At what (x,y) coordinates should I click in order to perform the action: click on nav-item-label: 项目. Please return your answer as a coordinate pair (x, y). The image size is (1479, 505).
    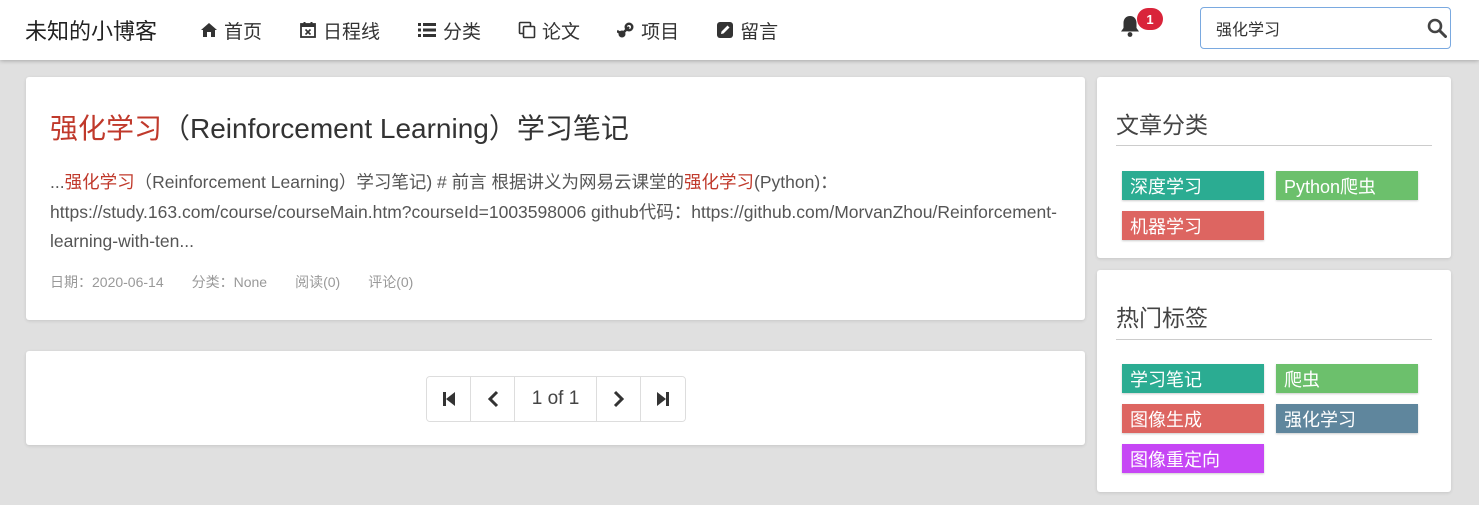
    Looking at the image, I should click on (660, 32).